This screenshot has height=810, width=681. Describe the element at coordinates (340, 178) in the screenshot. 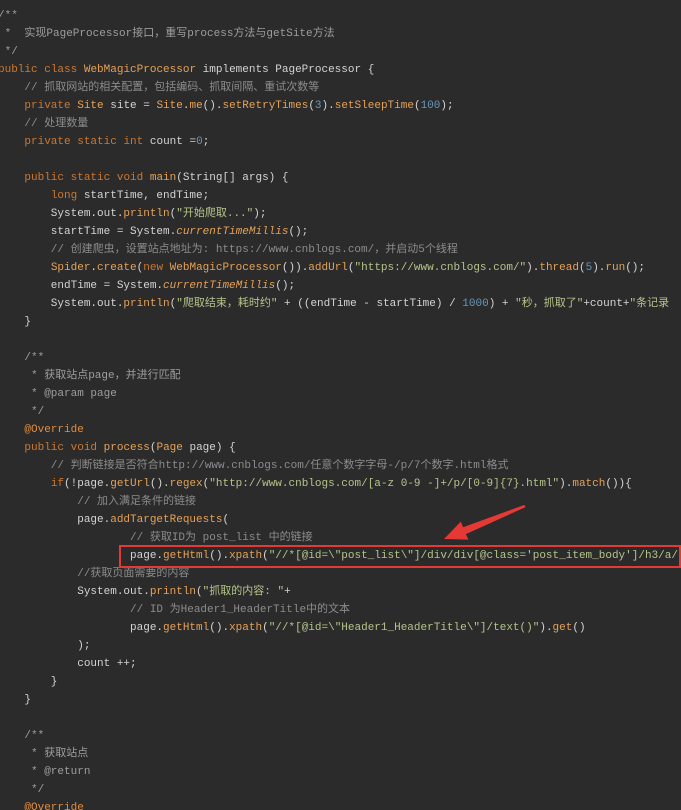

I see `code-line: public static void main(String[] args) {` at that location.